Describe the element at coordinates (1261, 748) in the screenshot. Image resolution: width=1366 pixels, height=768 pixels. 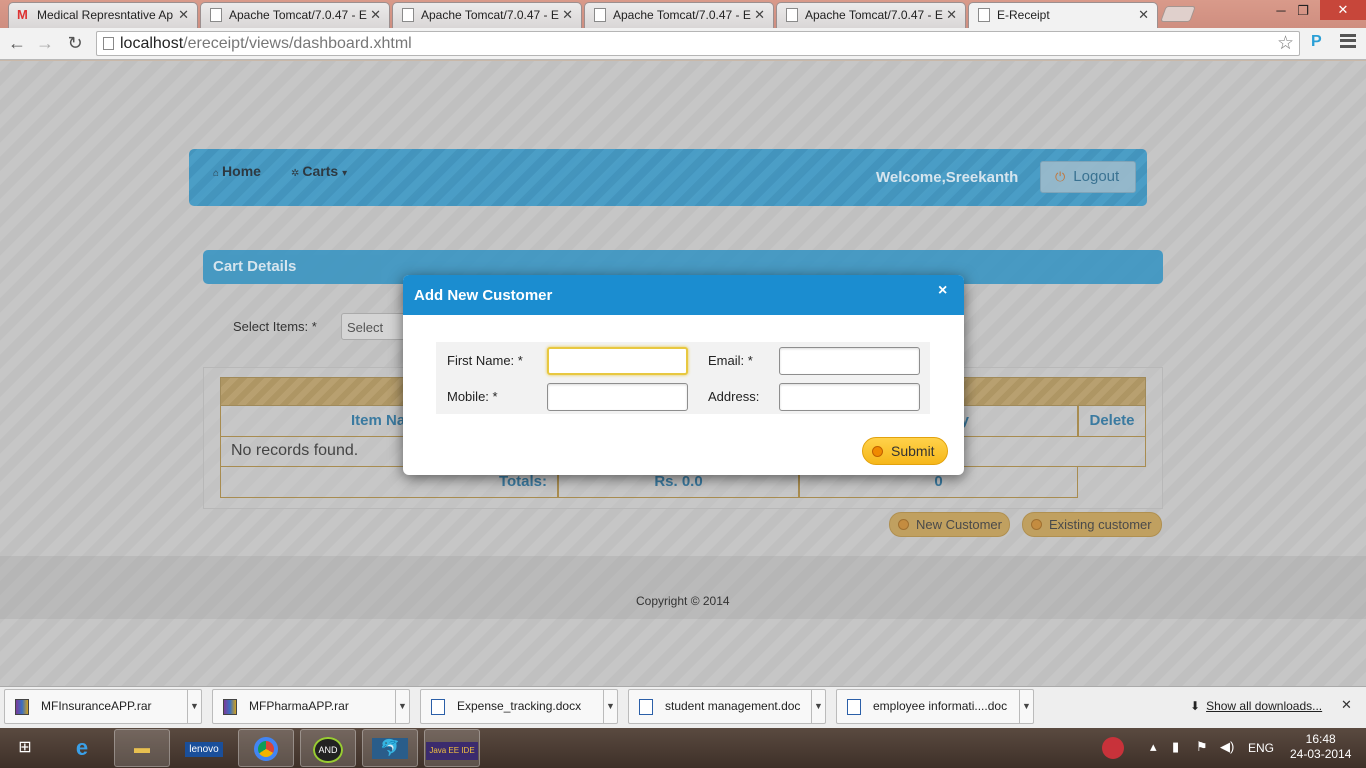
I see `language-indicator: ENG` at that location.